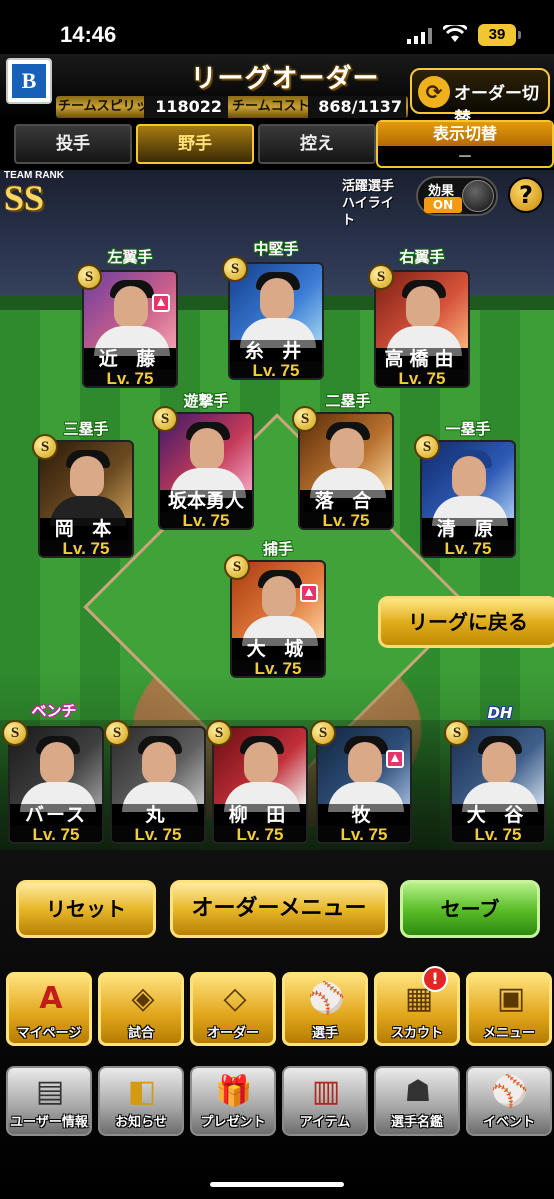  Describe the element at coordinates (470, 909) in the screenshot. I see `save-button: セーブ` at that location.